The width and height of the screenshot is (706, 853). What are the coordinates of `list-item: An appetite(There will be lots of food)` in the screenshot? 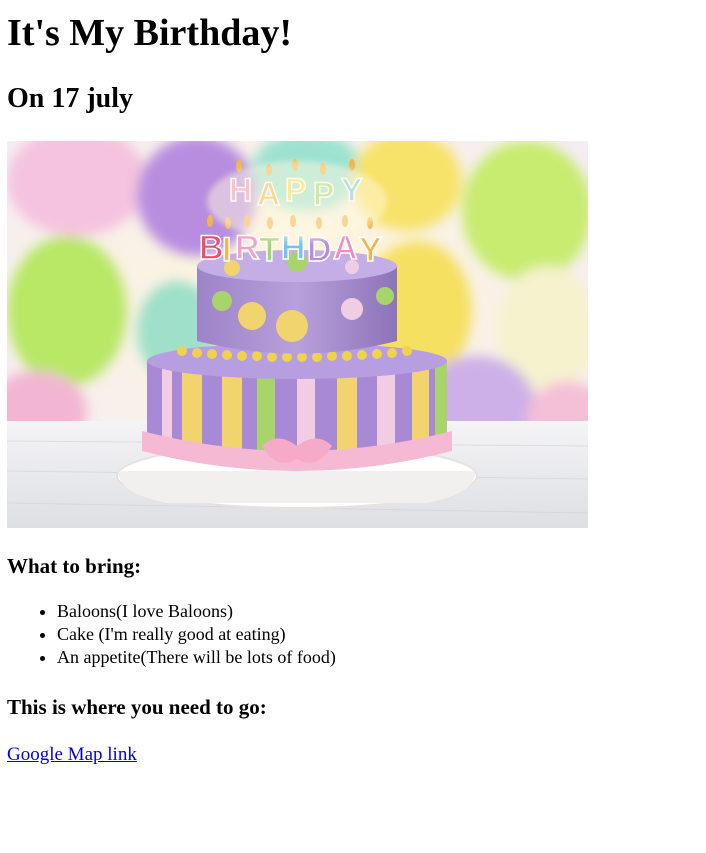 It's located at (378, 657).